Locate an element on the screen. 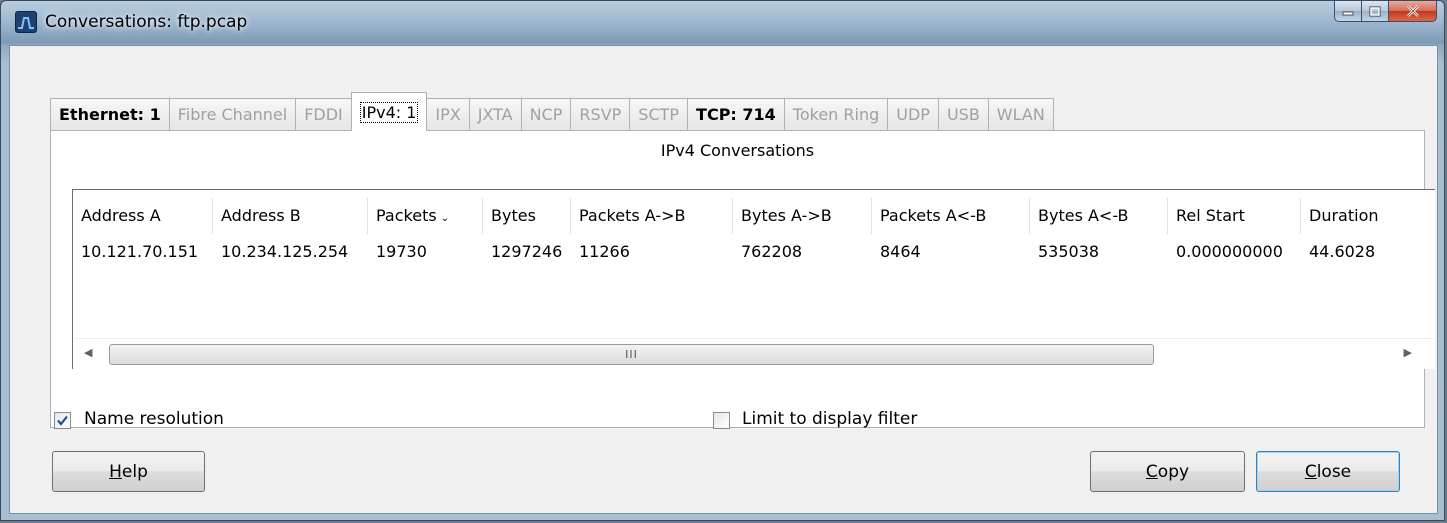 This screenshot has height=523, width=1447. maximize-button is located at coordinates (1375, 11).